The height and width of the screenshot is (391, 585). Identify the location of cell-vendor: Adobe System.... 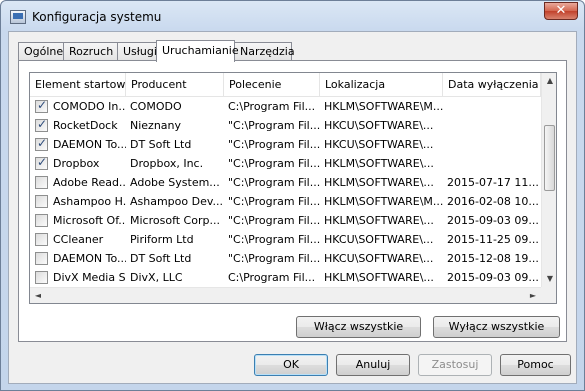
(175, 182).